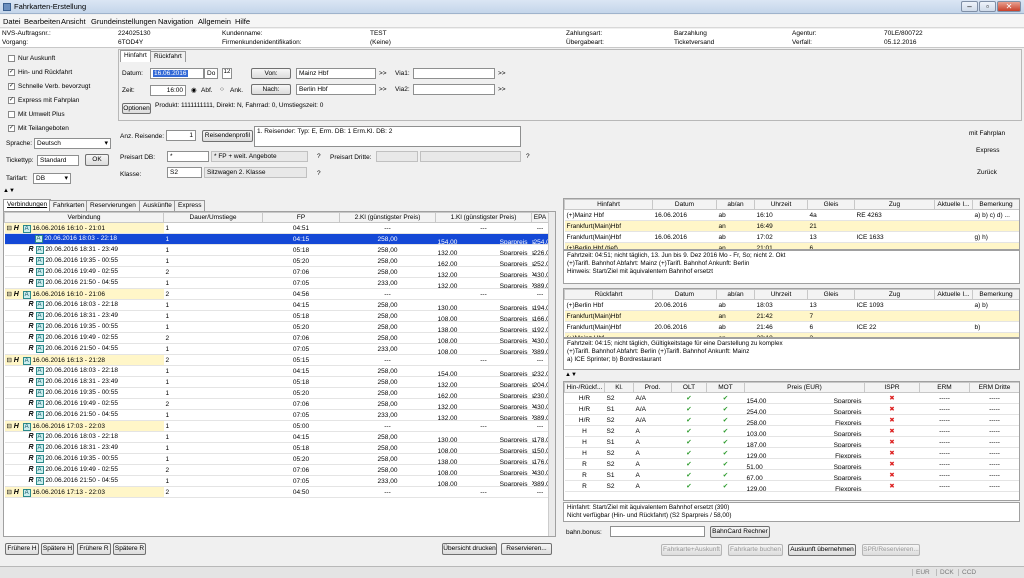  I want to click on col-header: ISPR, so click(892, 387).